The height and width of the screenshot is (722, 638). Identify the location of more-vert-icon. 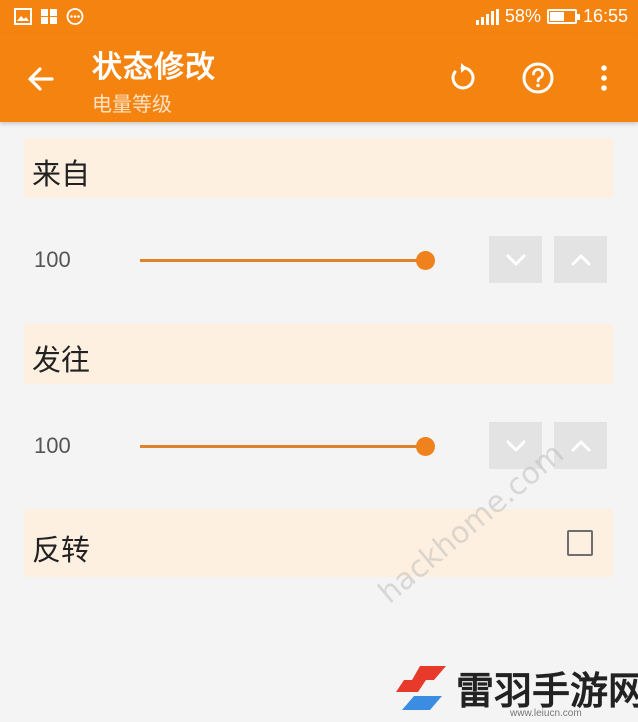
(604, 78).